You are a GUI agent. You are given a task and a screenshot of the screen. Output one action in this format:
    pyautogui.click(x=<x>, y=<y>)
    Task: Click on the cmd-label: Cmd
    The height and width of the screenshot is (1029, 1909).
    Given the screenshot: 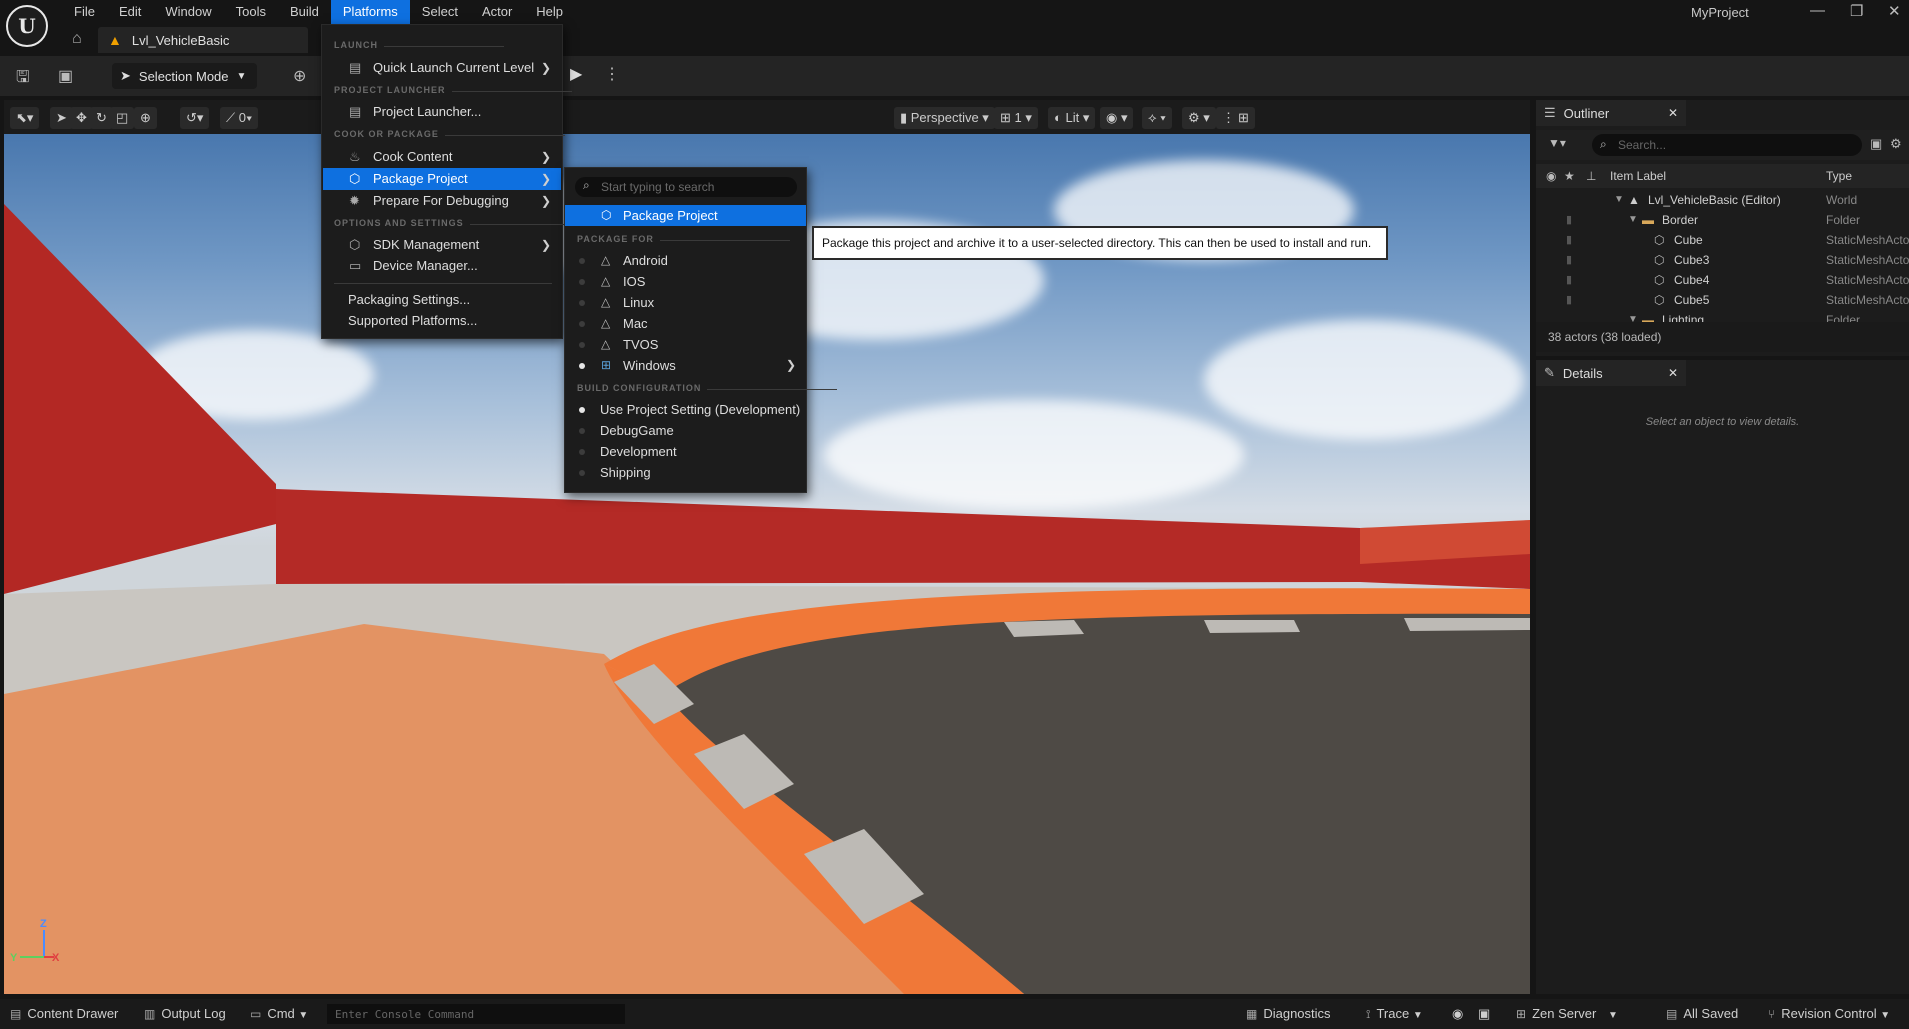 What is the action you would take?
    pyautogui.click(x=281, y=1013)
    